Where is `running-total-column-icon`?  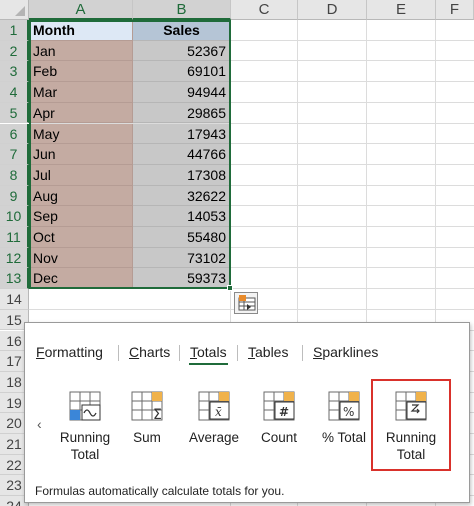
running-total-column-icon is located at coordinates (85, 406).